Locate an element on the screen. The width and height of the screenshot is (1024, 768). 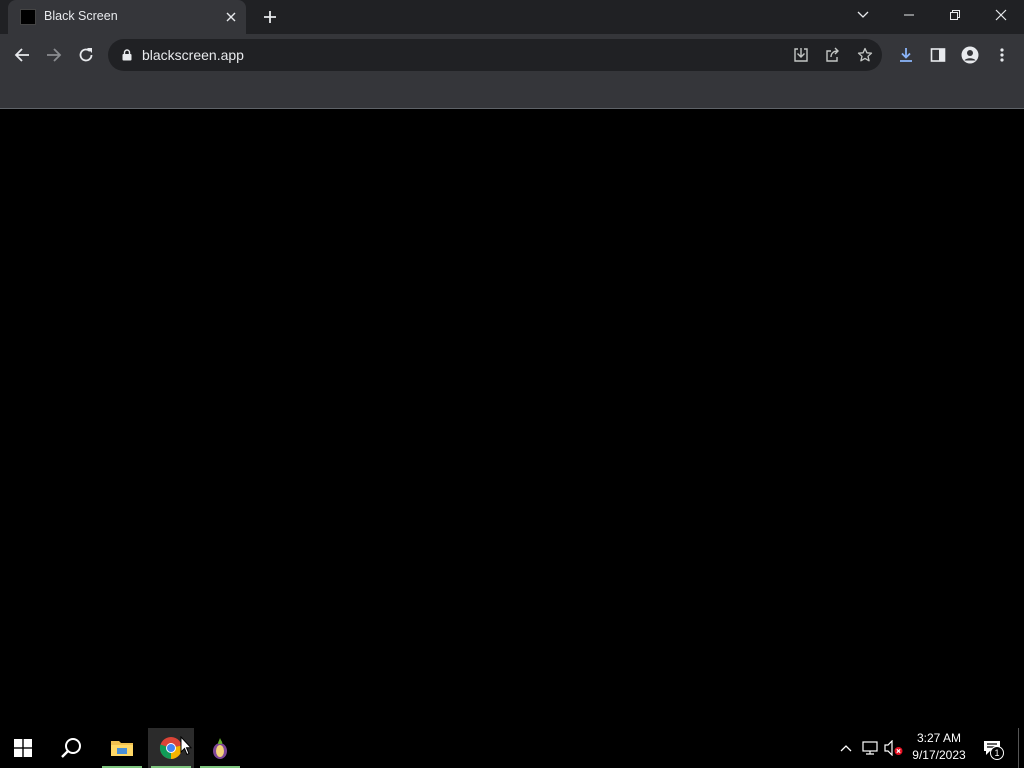
black-square-icon is located at coordinates (28, 17).